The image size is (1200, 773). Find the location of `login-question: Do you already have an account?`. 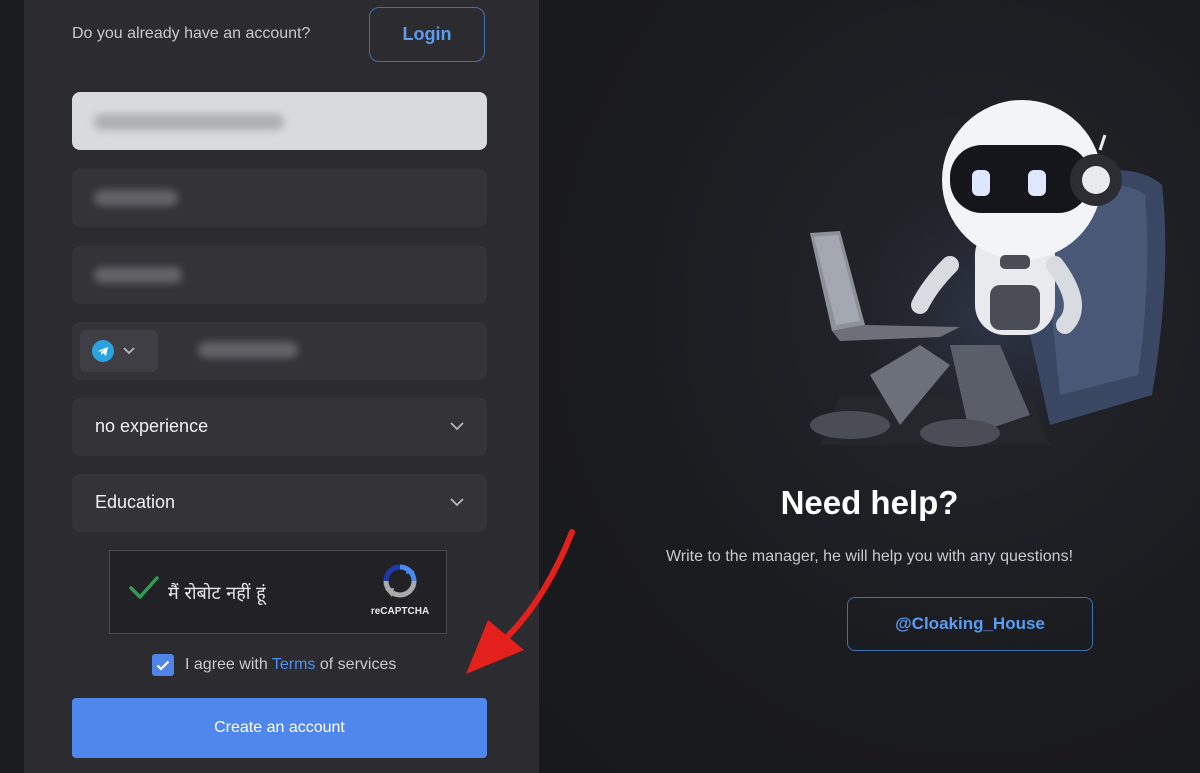

login-question: Do you already have an account? is located at coordinates (191, 33).